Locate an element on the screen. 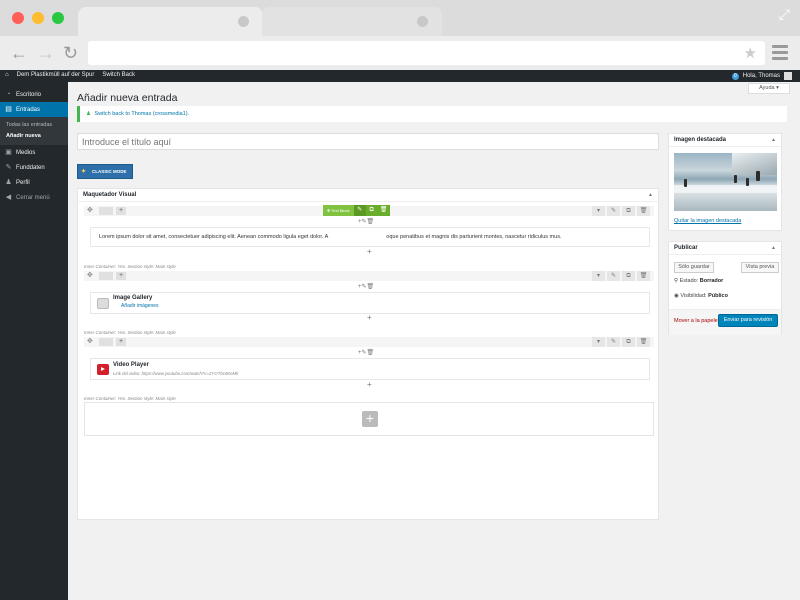  fullscreen-icon: ⤢ is located at coordinates (784, 14).